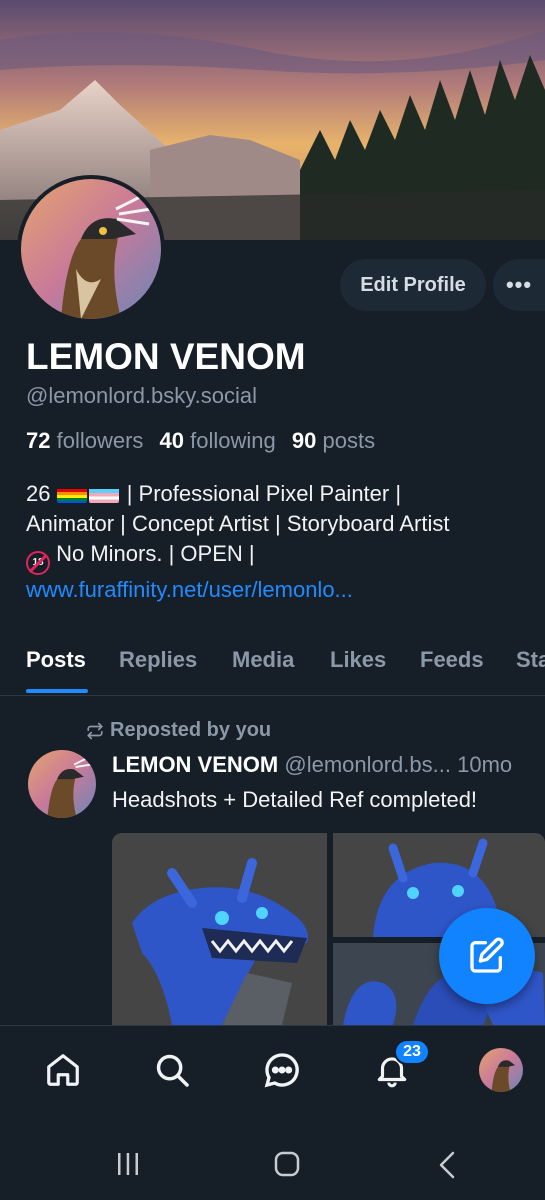  I want to click on notifications-badge: 23, so click(412, 1052).